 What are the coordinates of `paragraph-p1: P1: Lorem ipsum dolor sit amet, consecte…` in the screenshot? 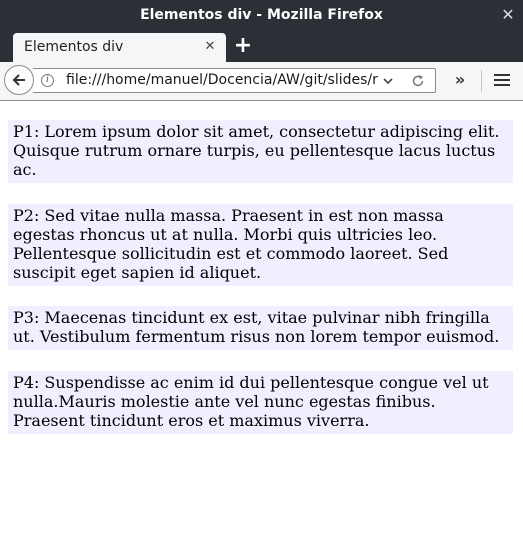 It's located at (260, 151).